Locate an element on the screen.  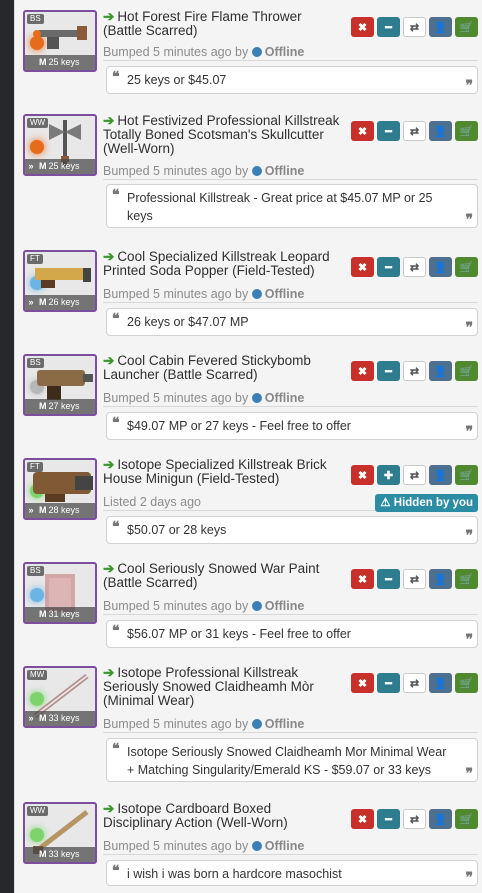
price-label: 25 keys is located at coordinates (64, 166).